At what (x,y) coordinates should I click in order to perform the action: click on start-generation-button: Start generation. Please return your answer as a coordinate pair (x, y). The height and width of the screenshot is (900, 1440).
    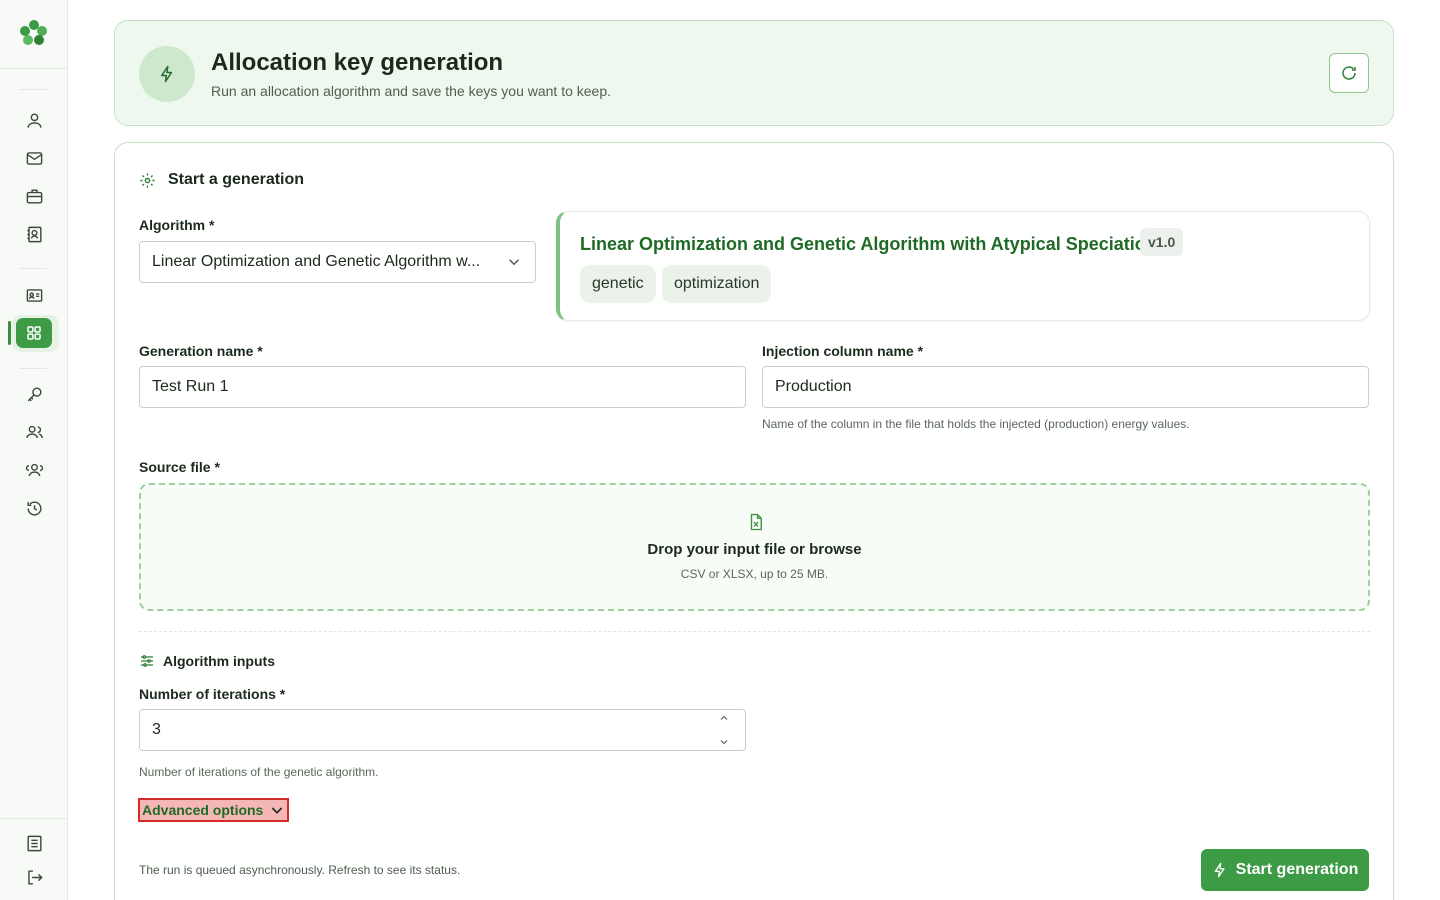
    Looking at the image, I should click on (1285, 870).